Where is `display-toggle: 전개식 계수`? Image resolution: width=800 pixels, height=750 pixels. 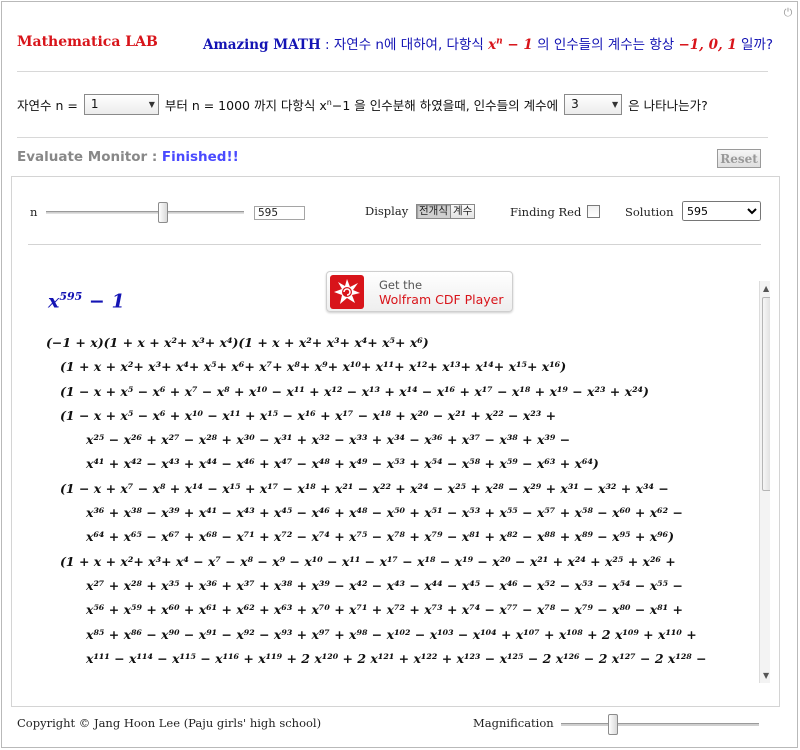 display-toggle: 전개식 계수 is located at coordinates (446, 211).